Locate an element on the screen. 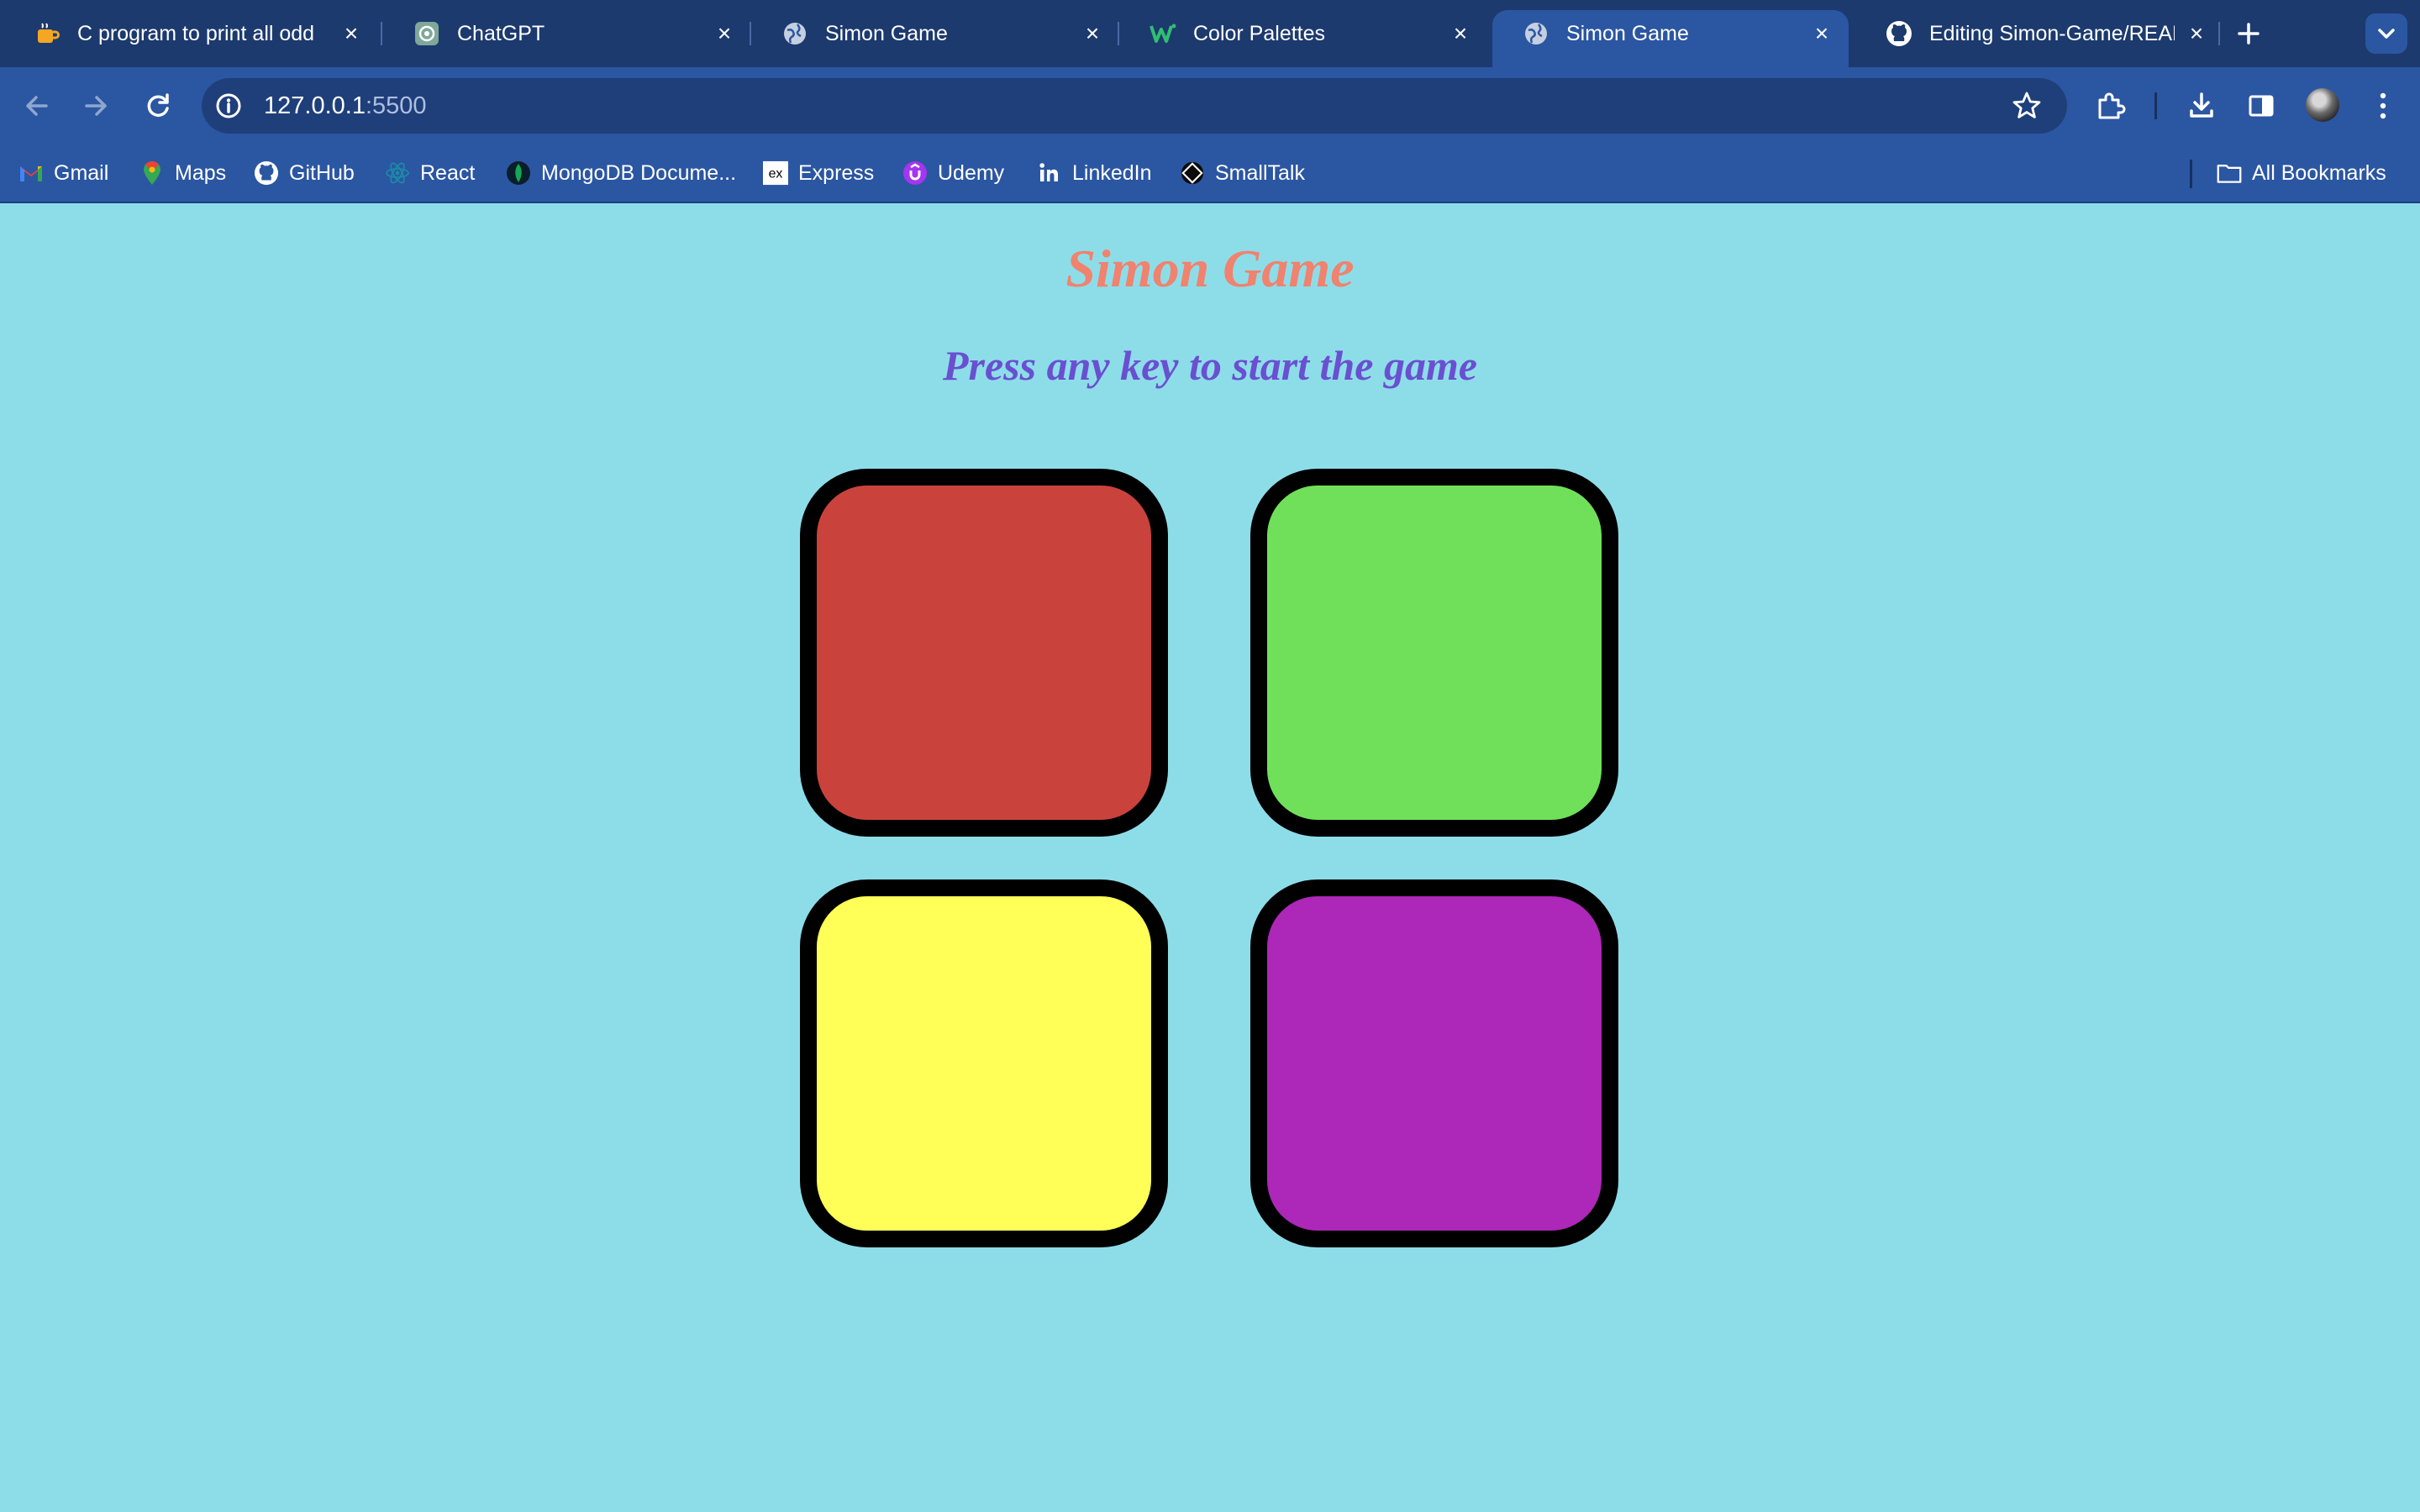 This screenshot has width=2420, height=1512. red-pad-button is located at coordinates (984, 653).